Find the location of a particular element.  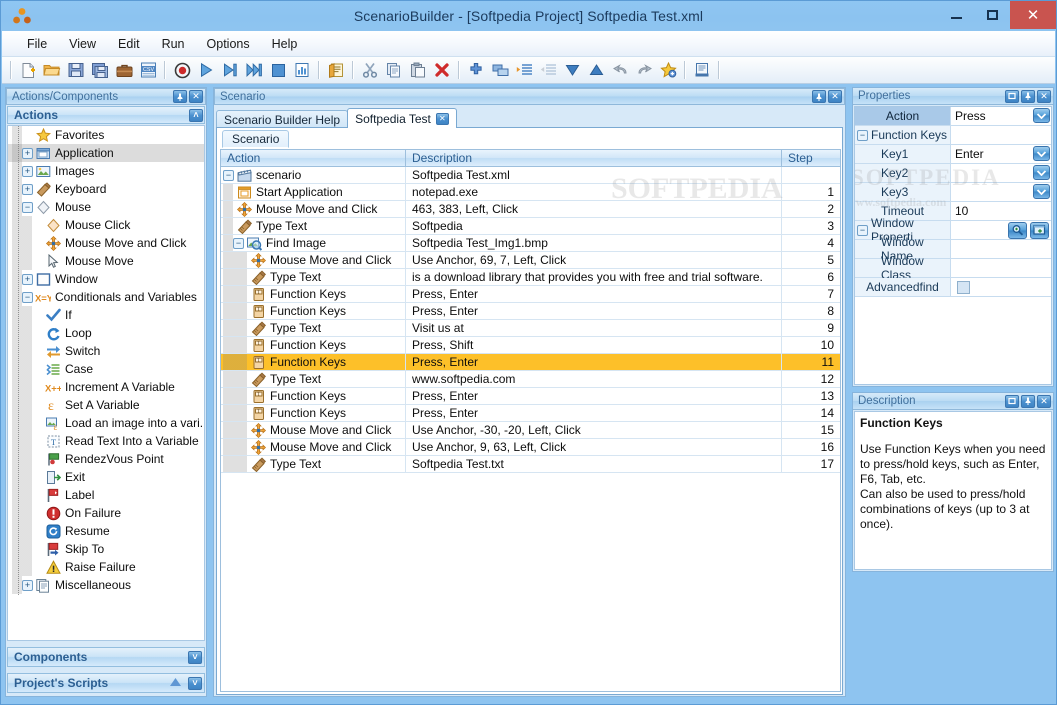

tree-item-conditionals-and-variables: −X=Y Conditionals and Variables is located at coordinates (106, 297).